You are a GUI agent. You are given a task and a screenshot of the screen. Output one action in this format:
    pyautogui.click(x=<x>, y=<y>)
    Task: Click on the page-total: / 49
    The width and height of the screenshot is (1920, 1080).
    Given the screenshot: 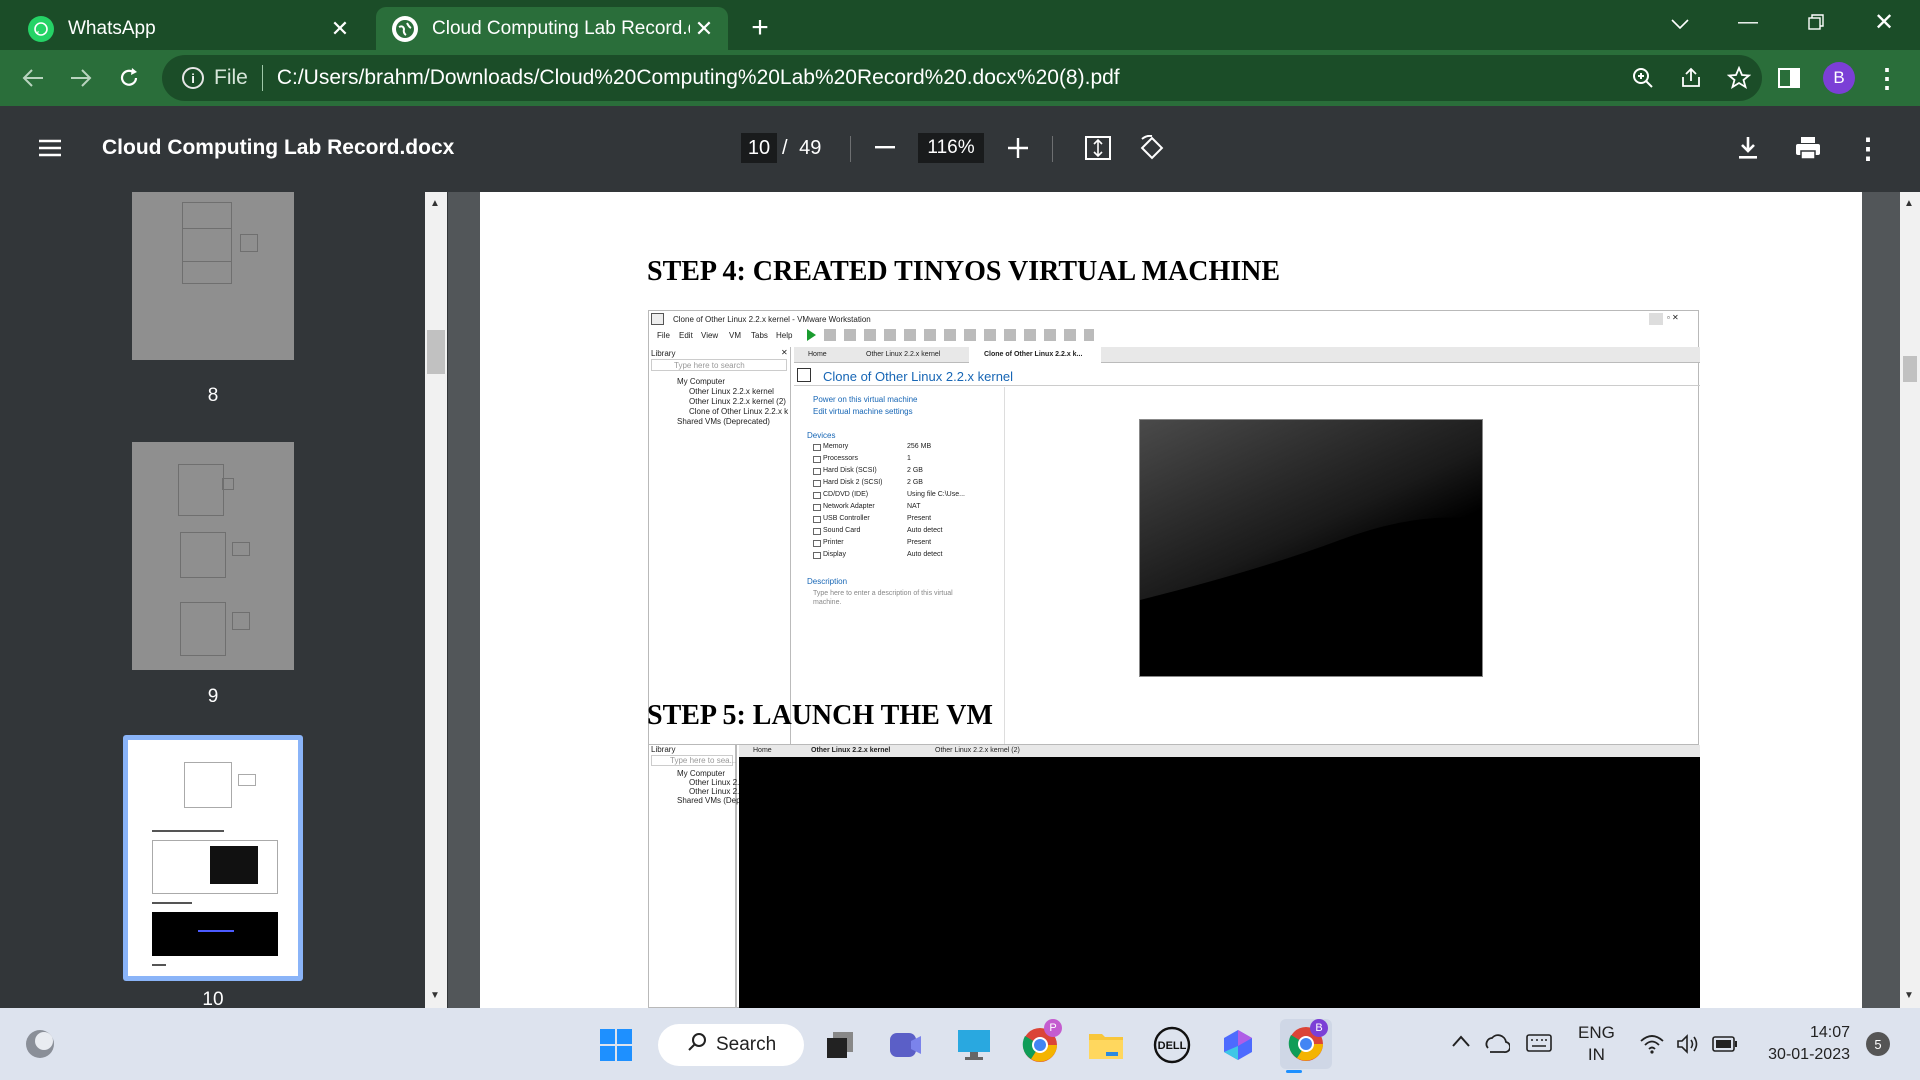 What is the action you would take?
    pyautogui.click(x=801, y=148)
    